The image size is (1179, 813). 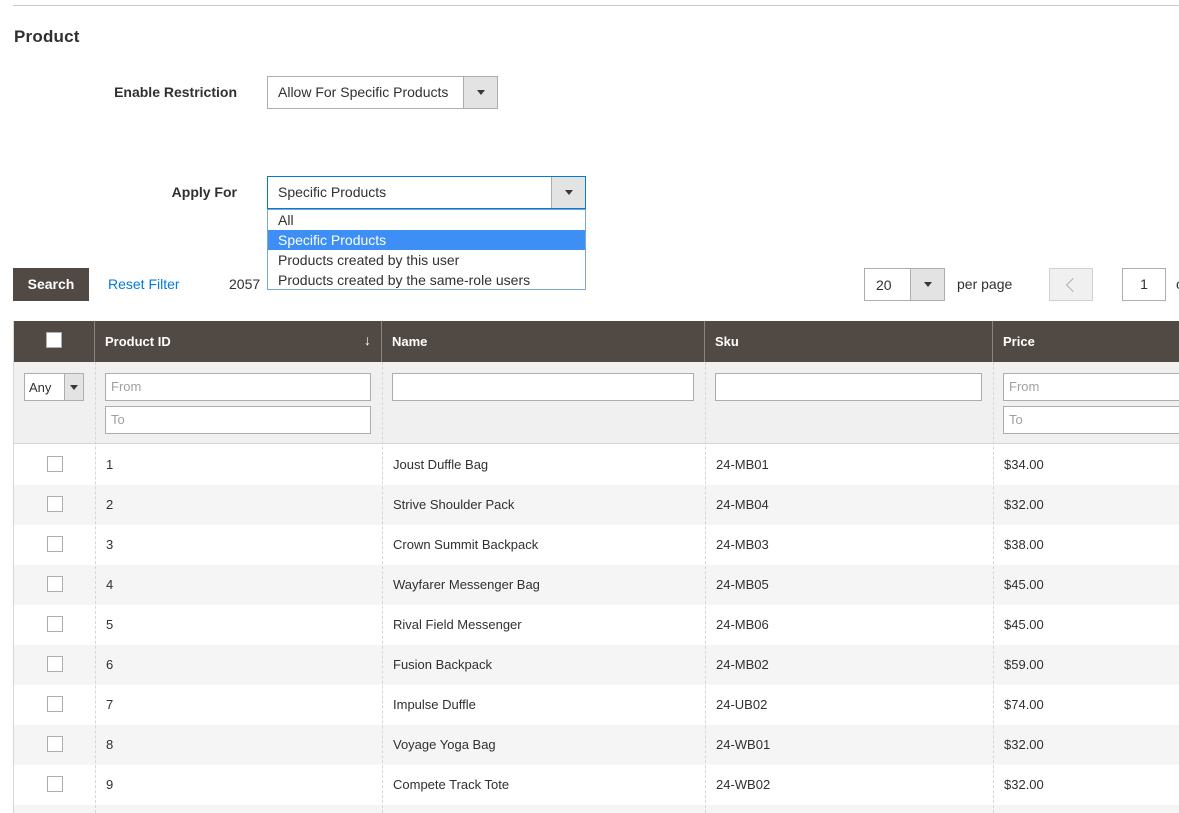 I want to click on enable-restriction-label: Enable Restriction, so click(x=175, y=92).